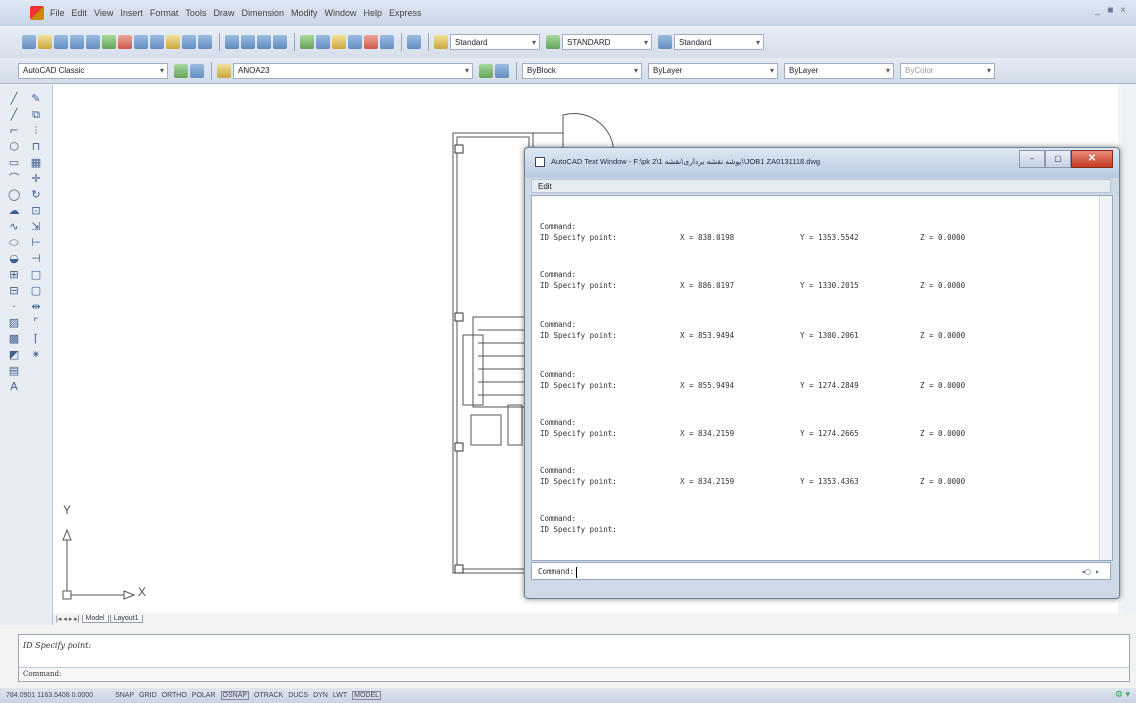 The height and width of the screenshot is (703, 1136). I want to click on menu-insert: Insert, so click(131, 13).